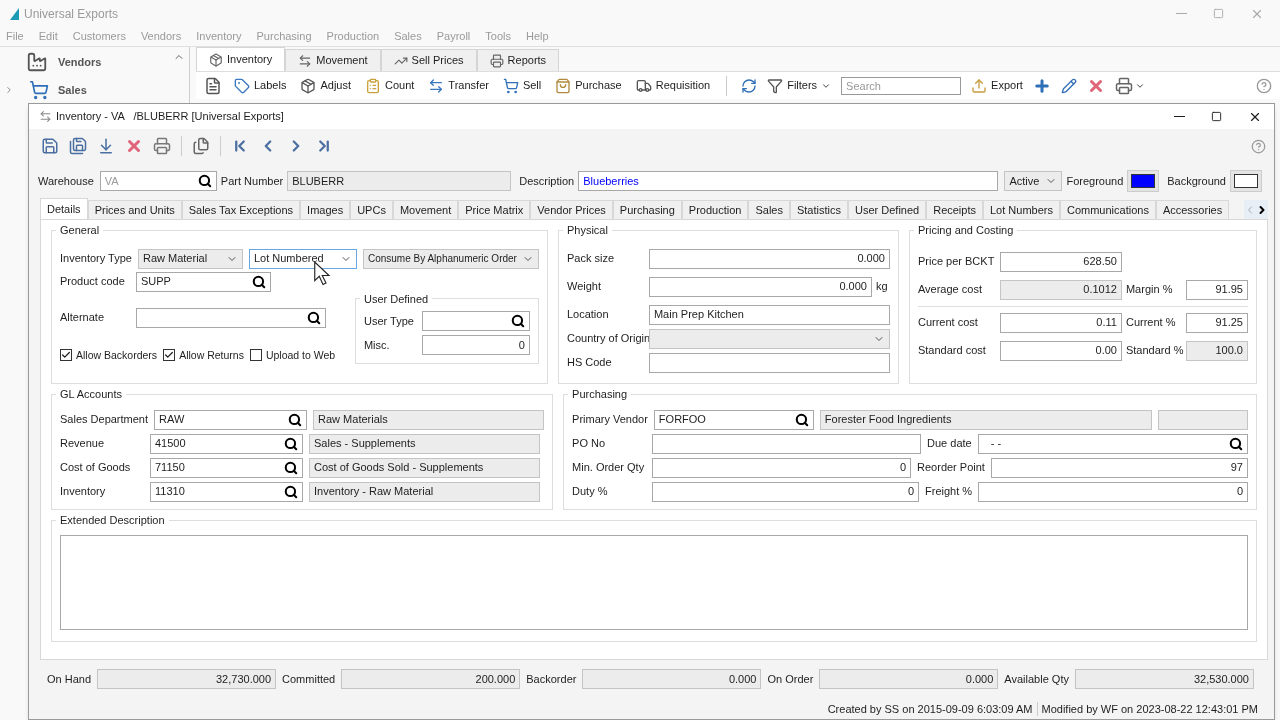  I want to click on field-label: HS Code, so click(589, 363).